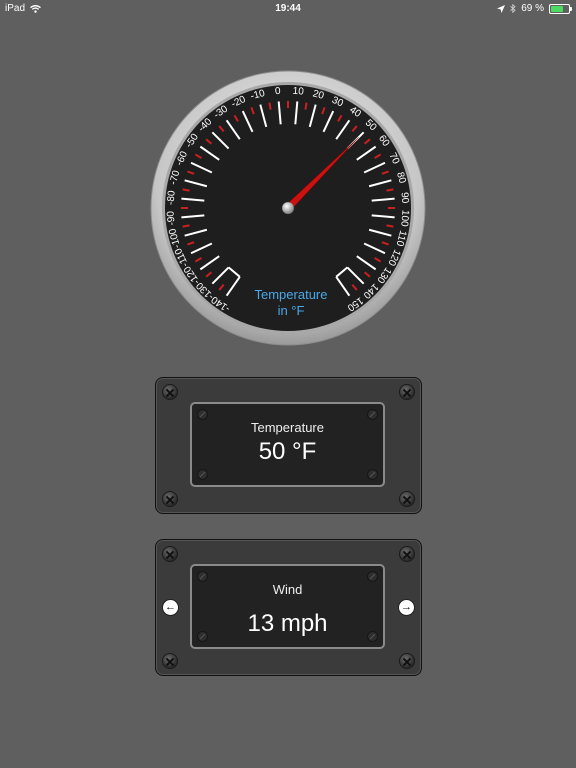 The image size is (576, 768). I want to click on wind-label: Wind, so click(287, 589).